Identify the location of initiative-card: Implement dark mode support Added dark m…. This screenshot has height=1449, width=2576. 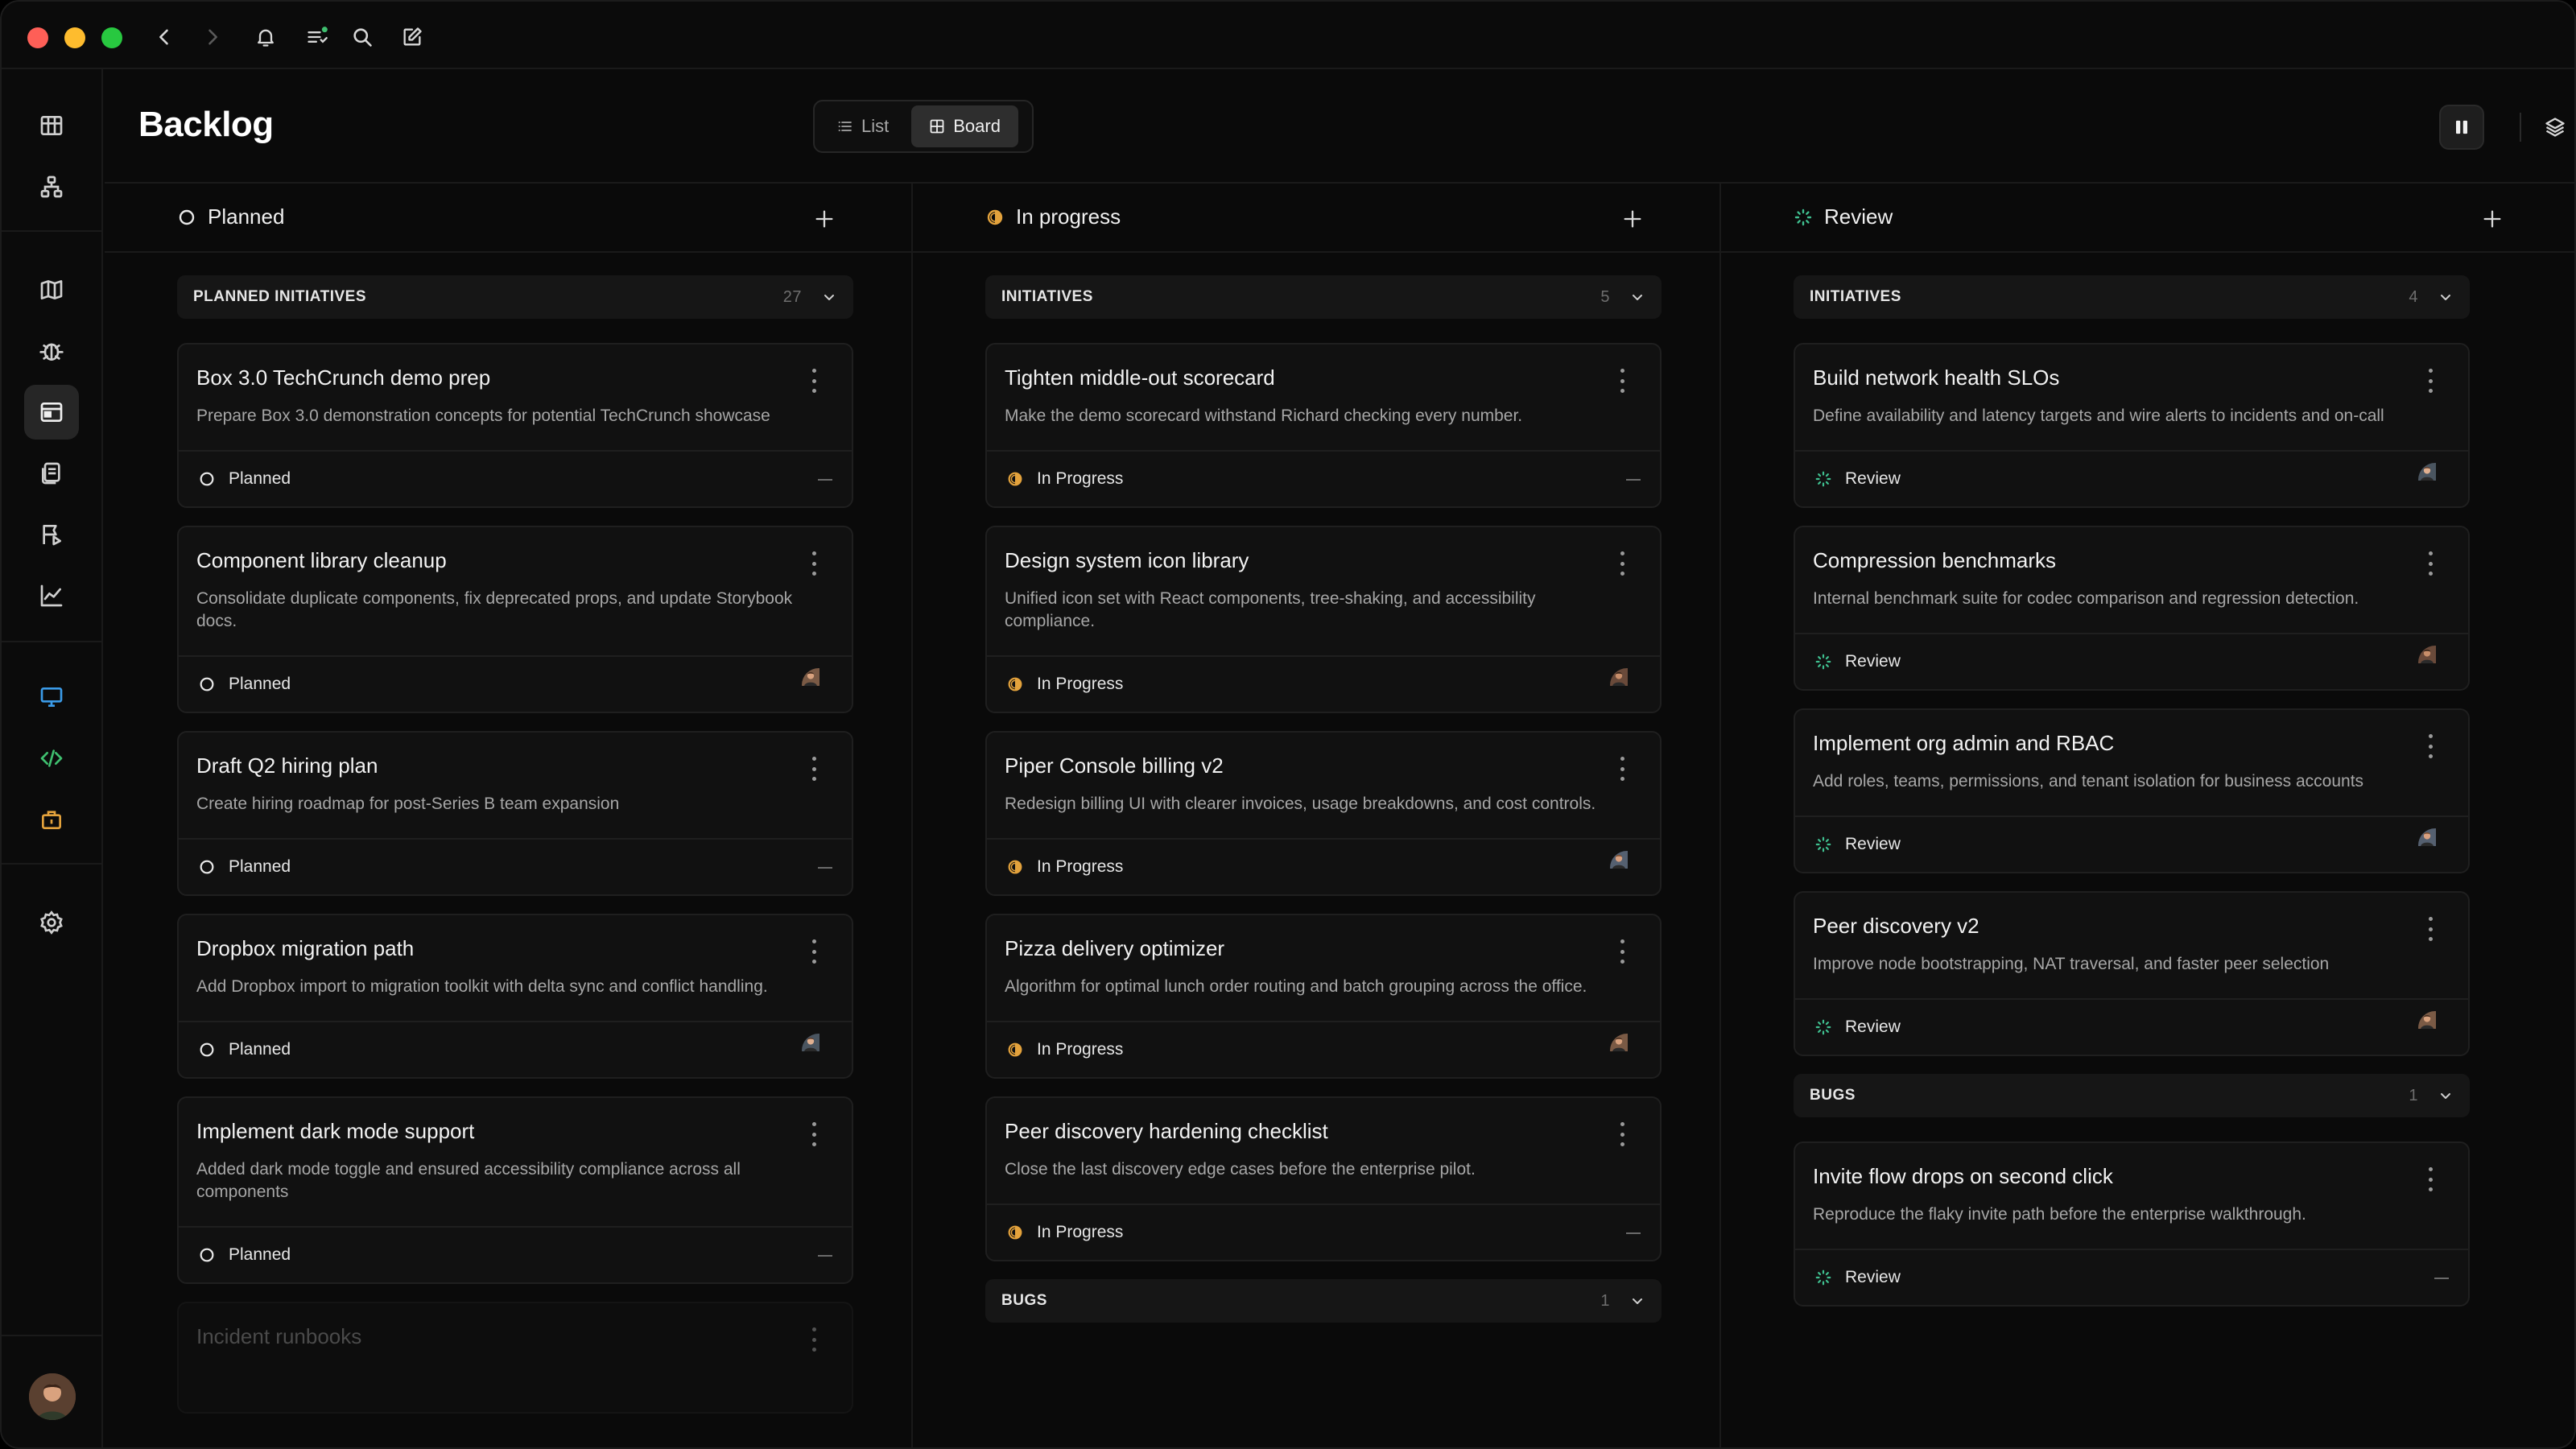
(515, 1190).